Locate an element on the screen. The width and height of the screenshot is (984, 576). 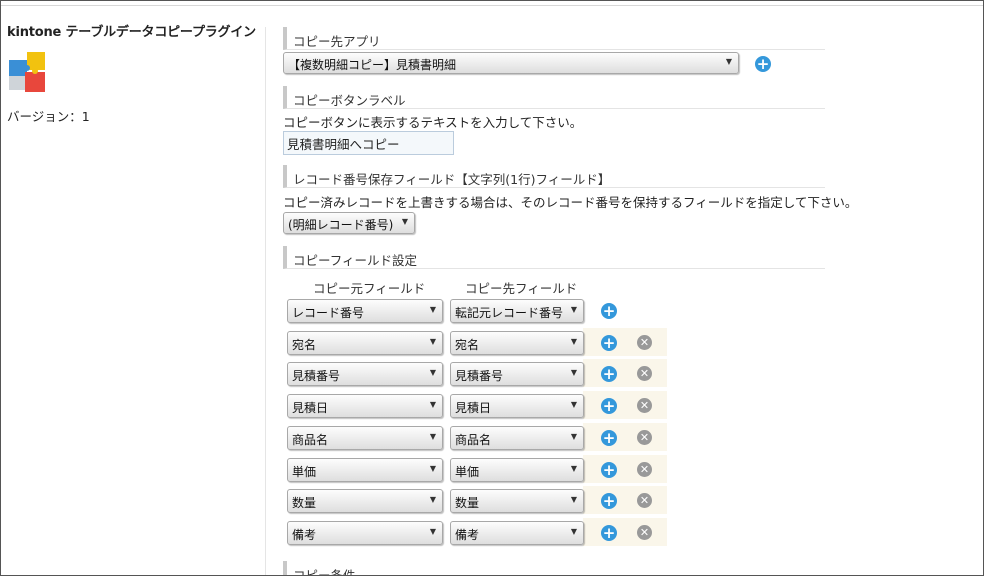
source-field-select: 数量 ▼ is located at coordinates (365, 501).